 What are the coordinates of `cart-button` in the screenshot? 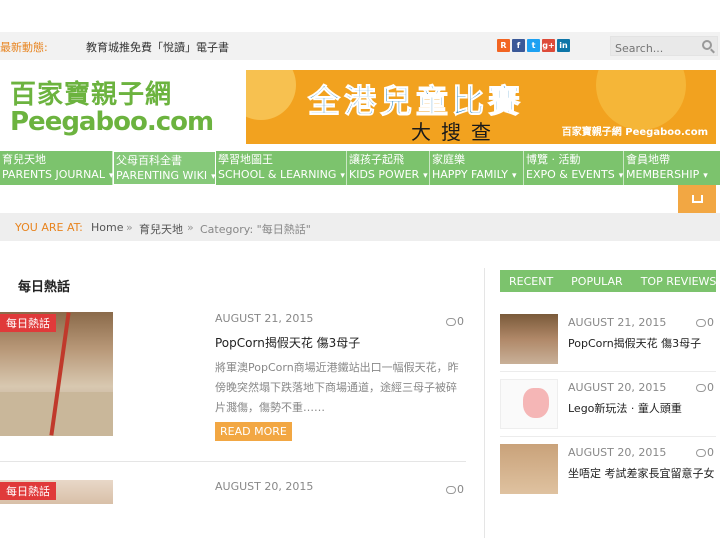 It's located at (697, 199).